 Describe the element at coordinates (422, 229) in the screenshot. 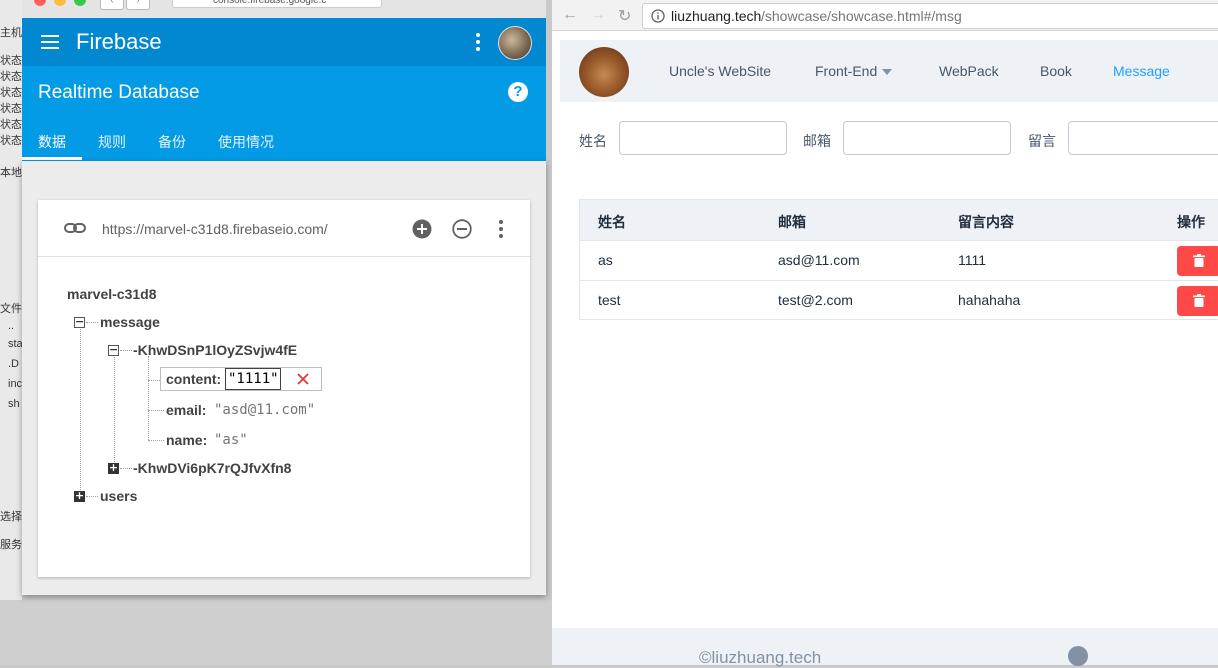

I see `add-circle-icon` at that location.